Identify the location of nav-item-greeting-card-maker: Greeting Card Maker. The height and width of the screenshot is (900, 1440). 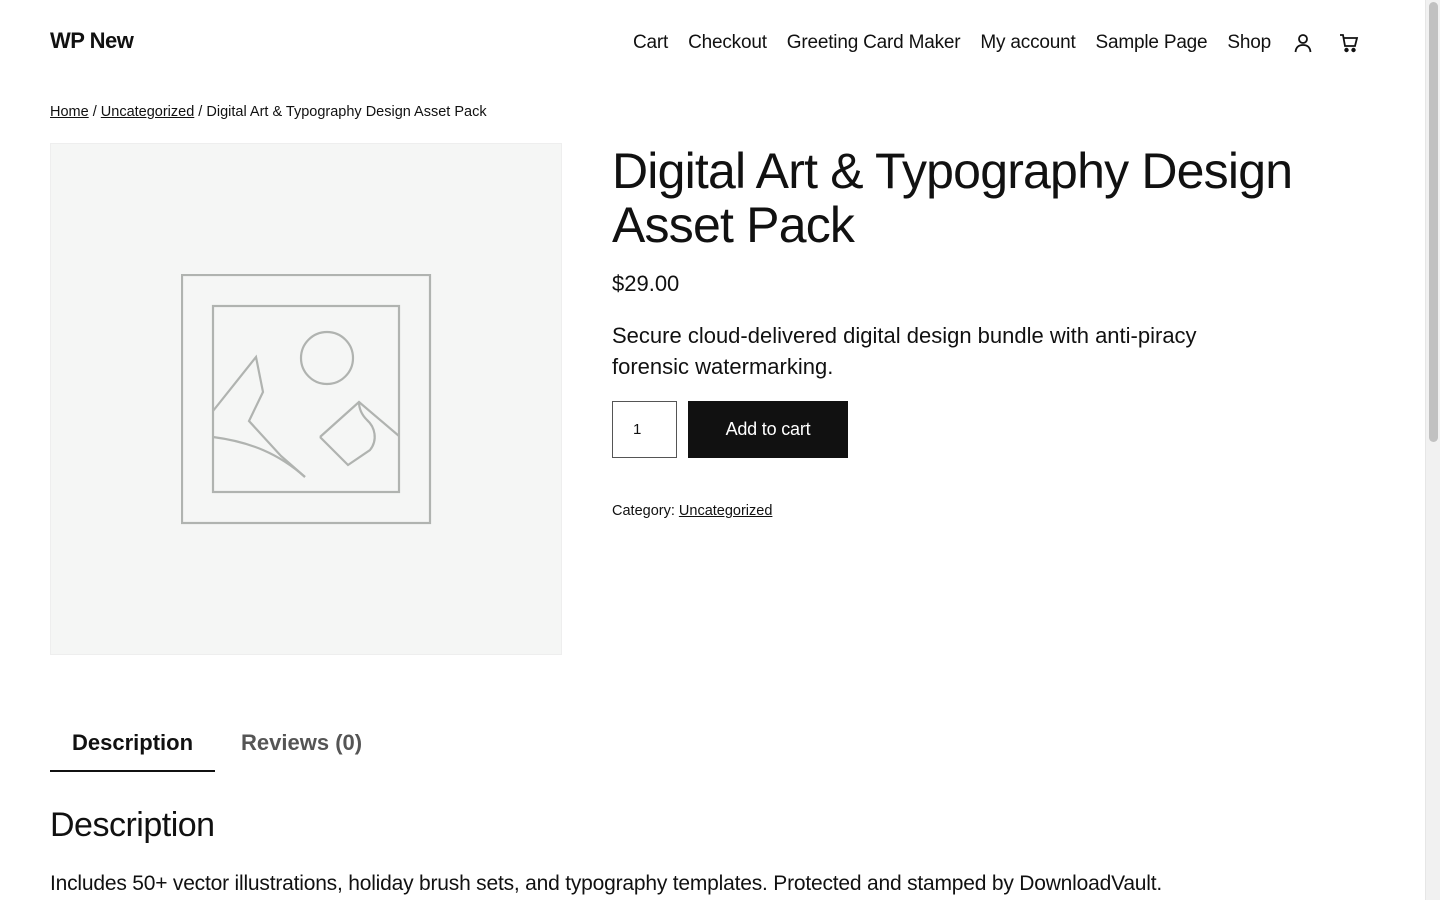
(874, 43).